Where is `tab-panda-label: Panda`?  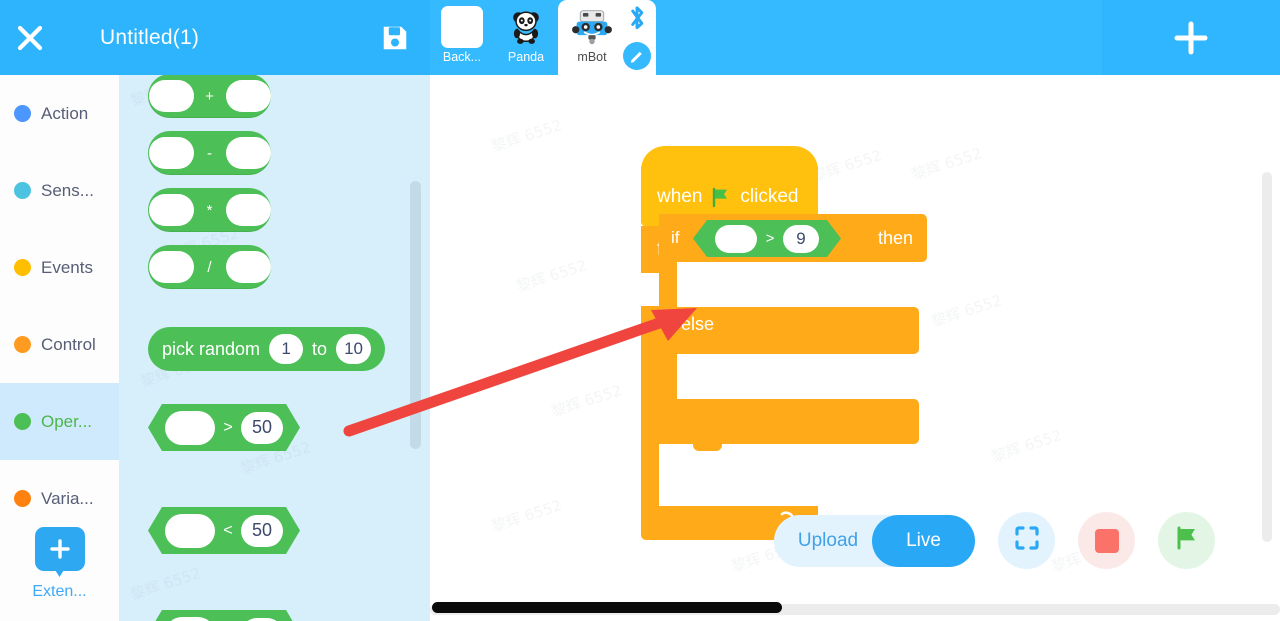
tab-panda-label: Panda is located at coordinates (526, 57).